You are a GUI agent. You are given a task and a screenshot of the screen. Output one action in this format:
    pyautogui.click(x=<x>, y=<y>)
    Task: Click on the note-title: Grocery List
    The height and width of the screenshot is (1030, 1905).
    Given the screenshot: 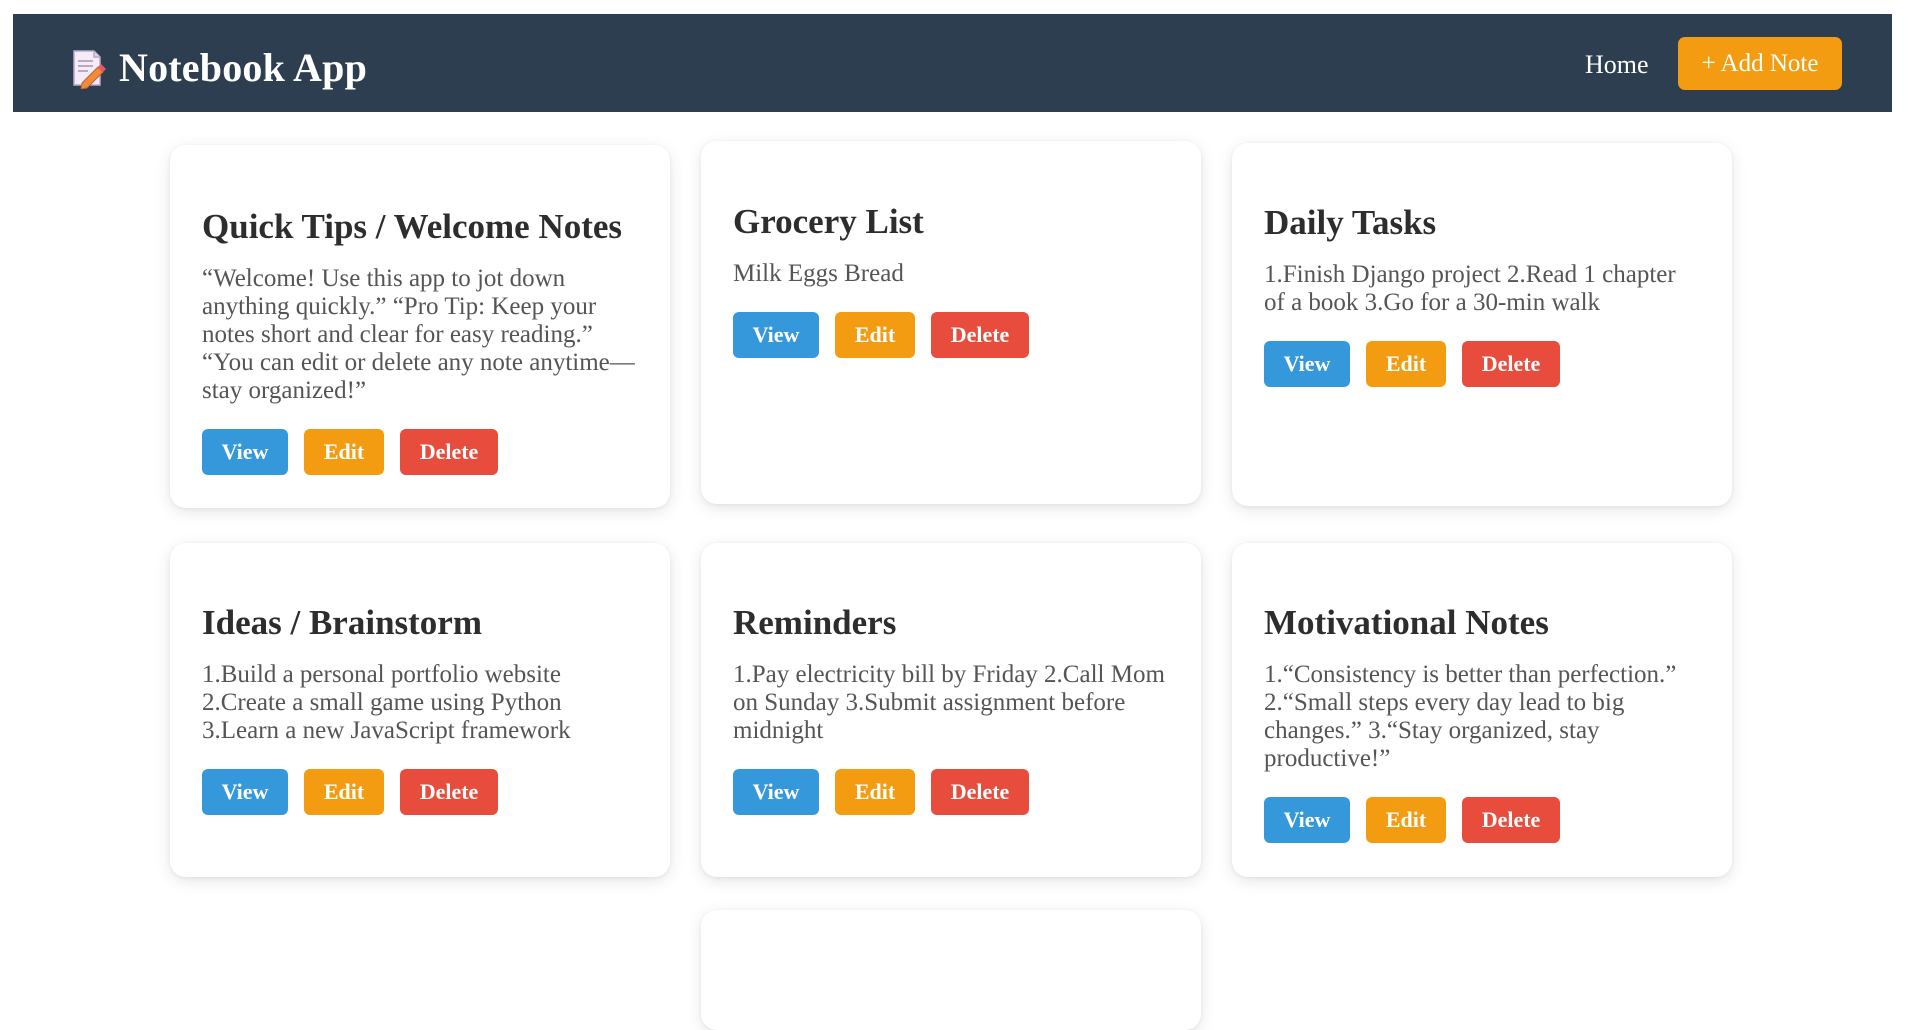 What is the action you would take?
    pyautogui.click(x=828, y=221)
    